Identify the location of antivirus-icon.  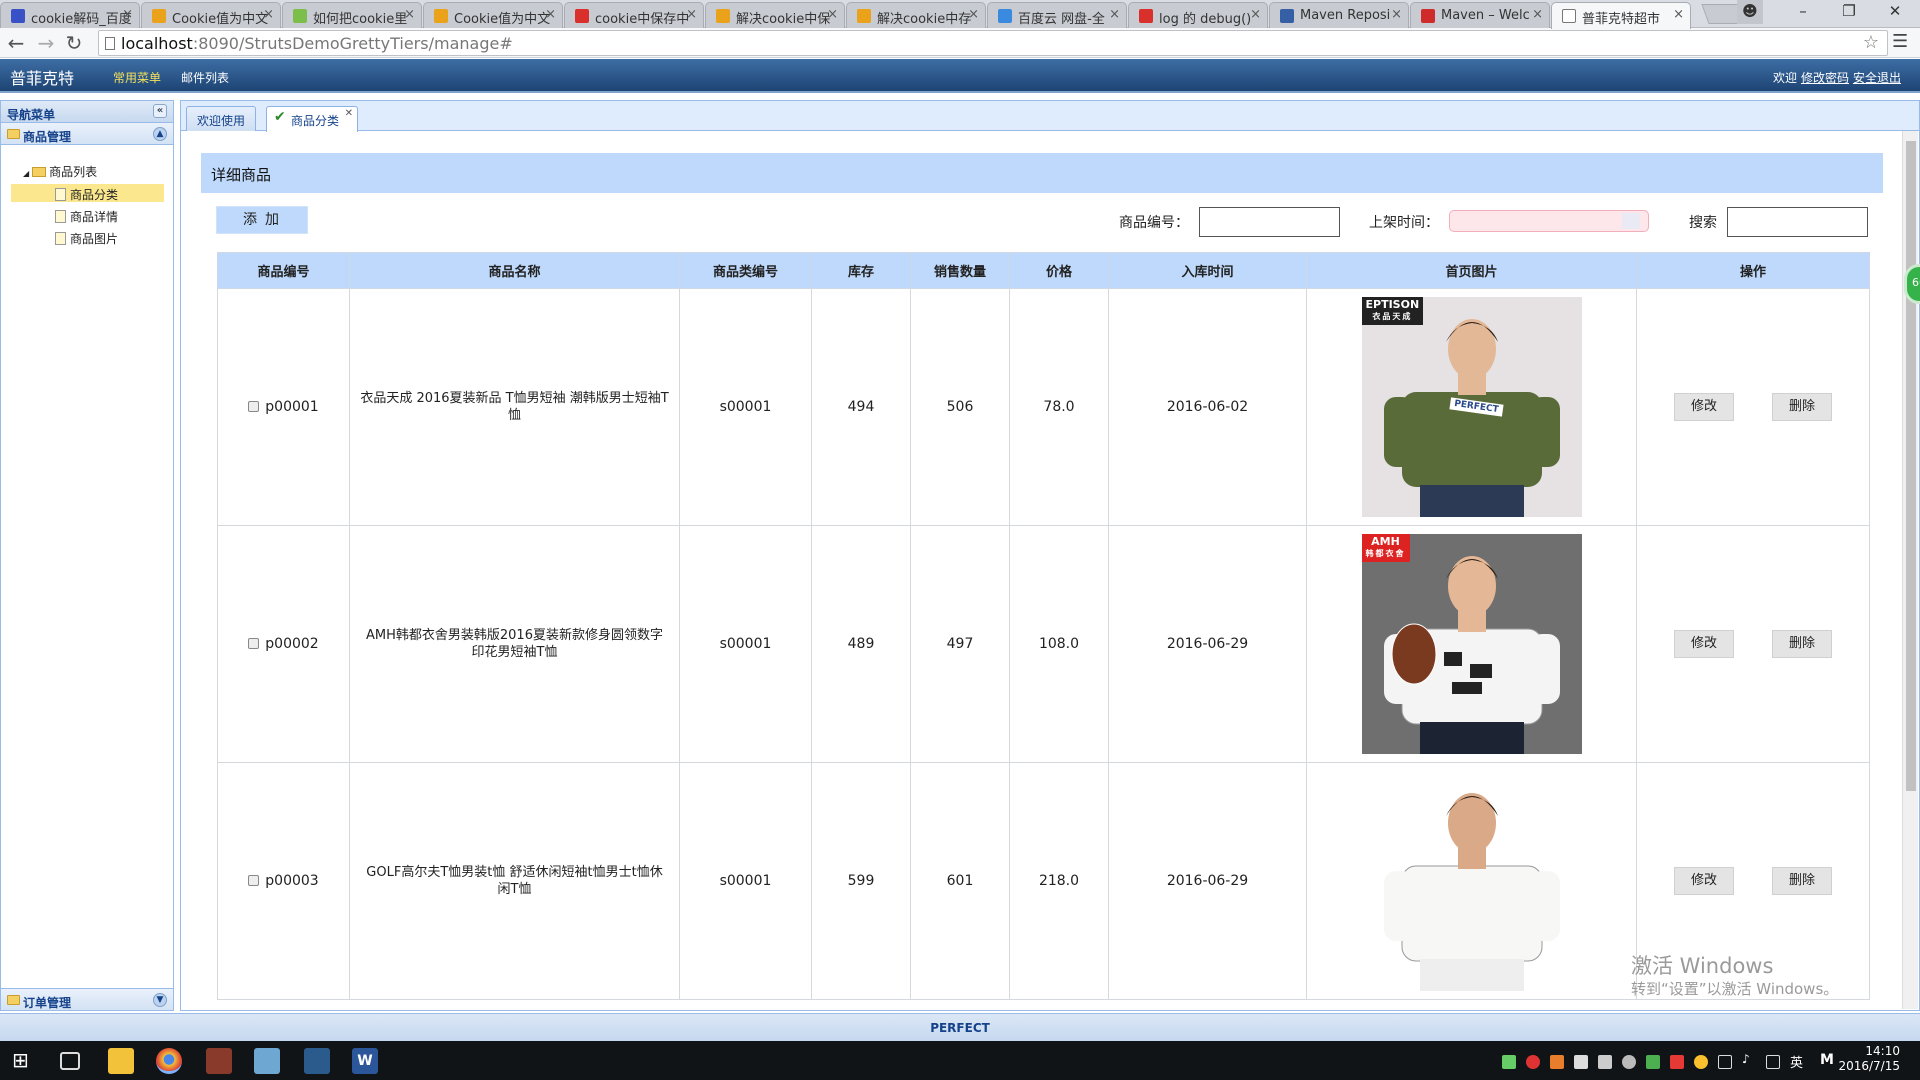
(1533, 1062).